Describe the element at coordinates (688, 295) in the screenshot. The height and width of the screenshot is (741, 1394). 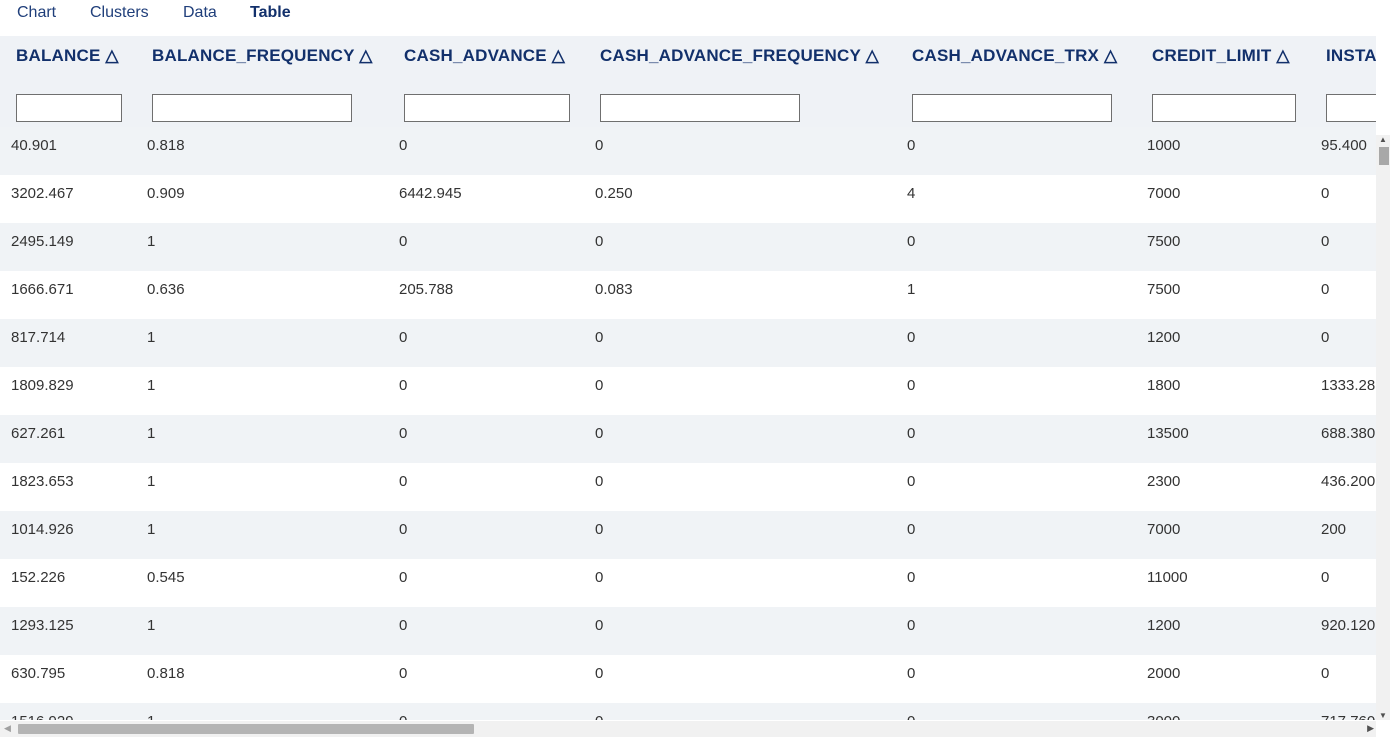
I see `table-row: 1666.671 0.636 205.788 0.083 1 7500 0` at that location.